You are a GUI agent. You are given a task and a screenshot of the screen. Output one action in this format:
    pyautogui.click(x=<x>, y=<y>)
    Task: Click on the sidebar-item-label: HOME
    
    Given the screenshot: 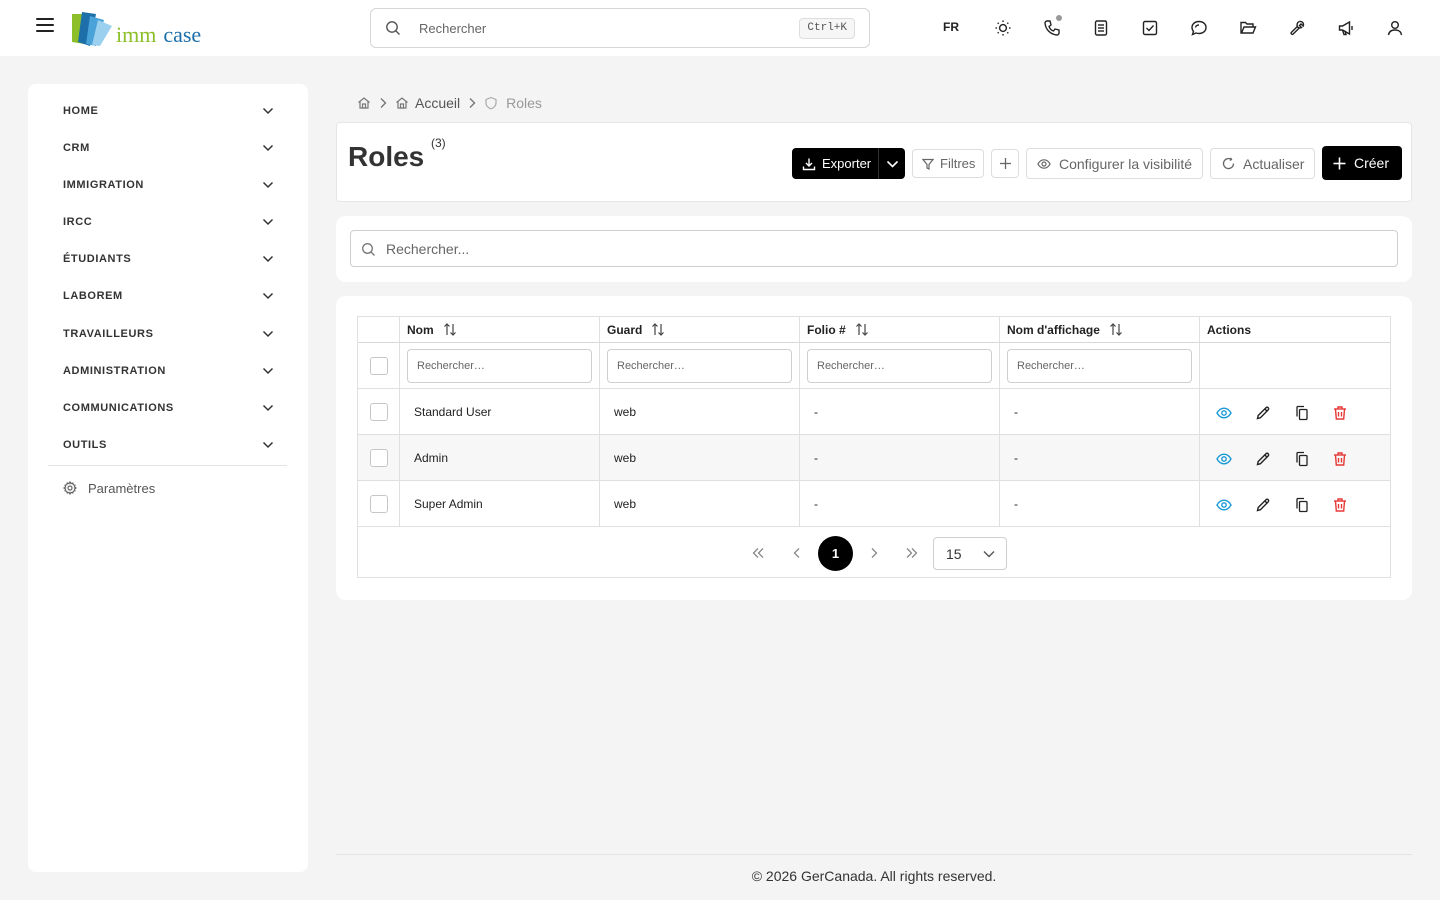 What is the action you would take?
    pyautogui.click(x=81, y=111)
    